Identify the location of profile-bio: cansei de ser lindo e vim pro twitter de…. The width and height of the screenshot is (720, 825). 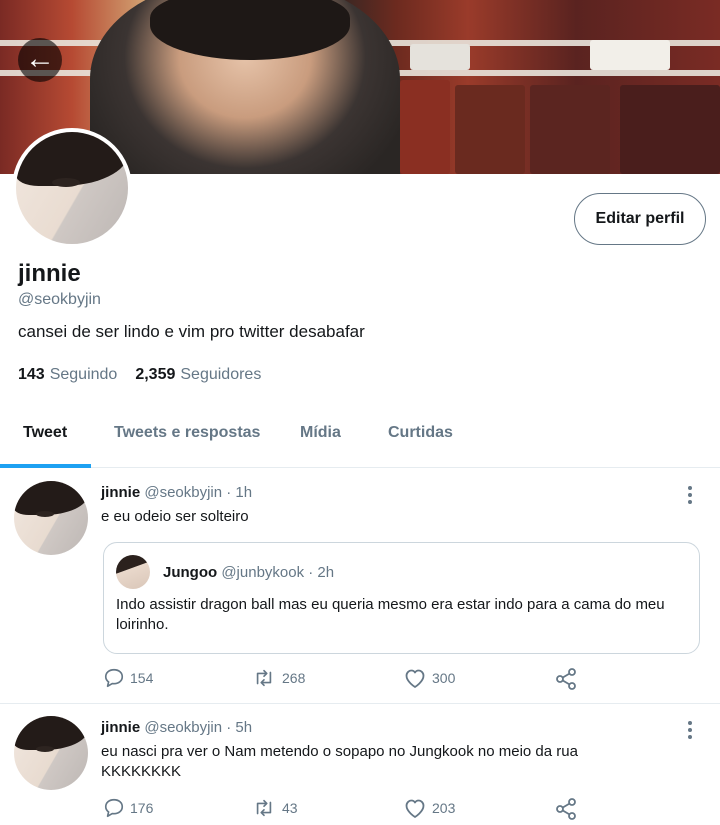
(191, 331).